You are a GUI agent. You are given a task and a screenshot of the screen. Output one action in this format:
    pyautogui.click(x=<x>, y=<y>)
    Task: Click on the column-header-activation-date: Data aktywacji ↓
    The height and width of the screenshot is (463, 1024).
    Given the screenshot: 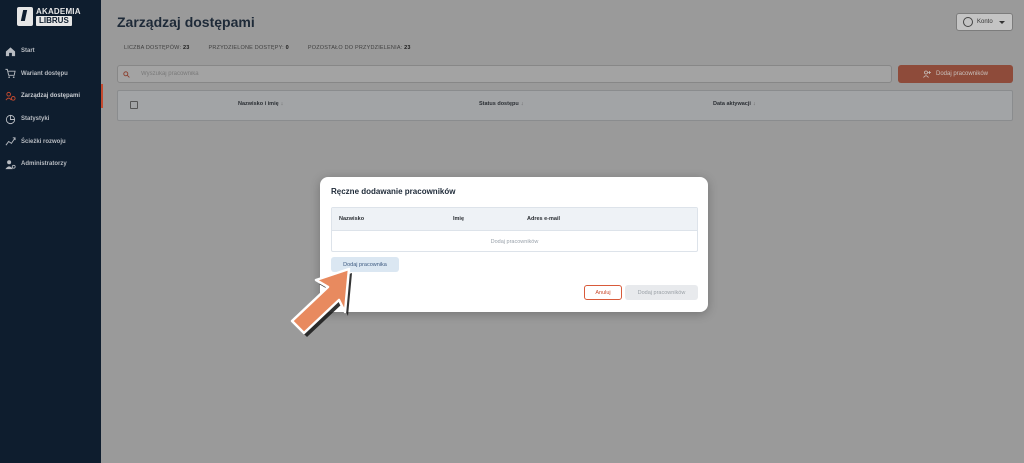 What is the action you would take?
    pyautogui.click(x=734, y=104)
    